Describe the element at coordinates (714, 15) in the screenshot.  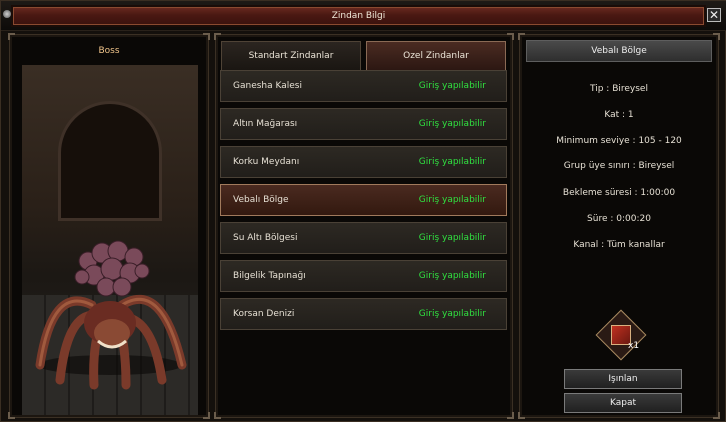
I see `close-icon: ✕` at that location.